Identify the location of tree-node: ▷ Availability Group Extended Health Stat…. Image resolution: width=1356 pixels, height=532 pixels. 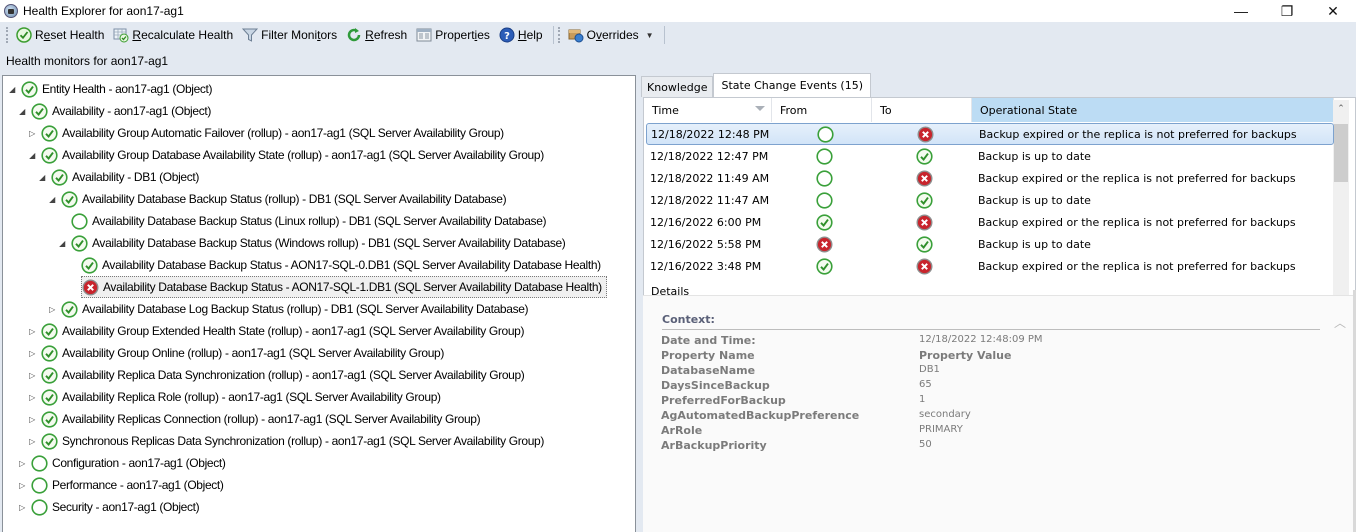
(276, 331).